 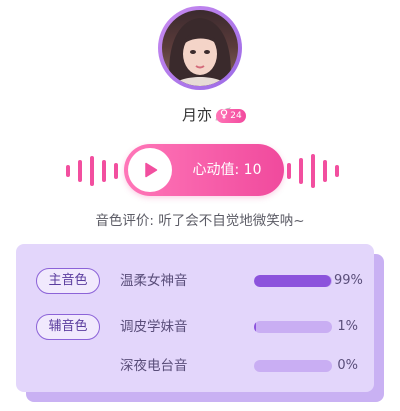 I want to click on age-badge: 24, so click(x=231, y=116).